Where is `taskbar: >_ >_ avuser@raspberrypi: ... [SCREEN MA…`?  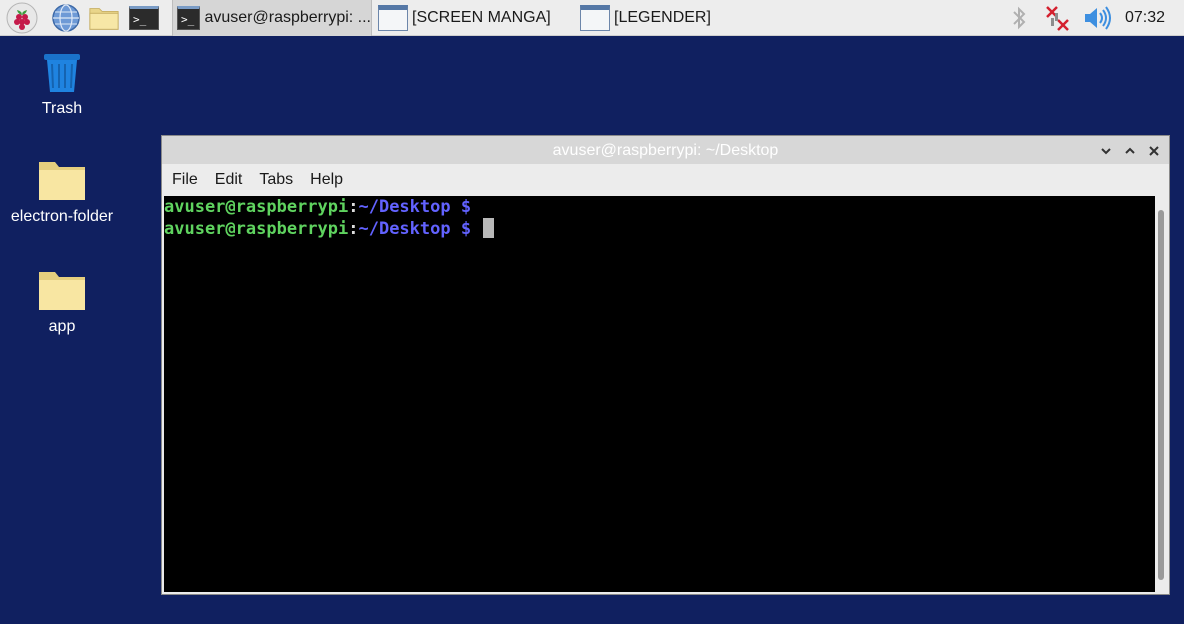
taskbar: >_ >_ avuser@raspberrypi: ... [SCREEN MA… is located at coordinates (592, 18).